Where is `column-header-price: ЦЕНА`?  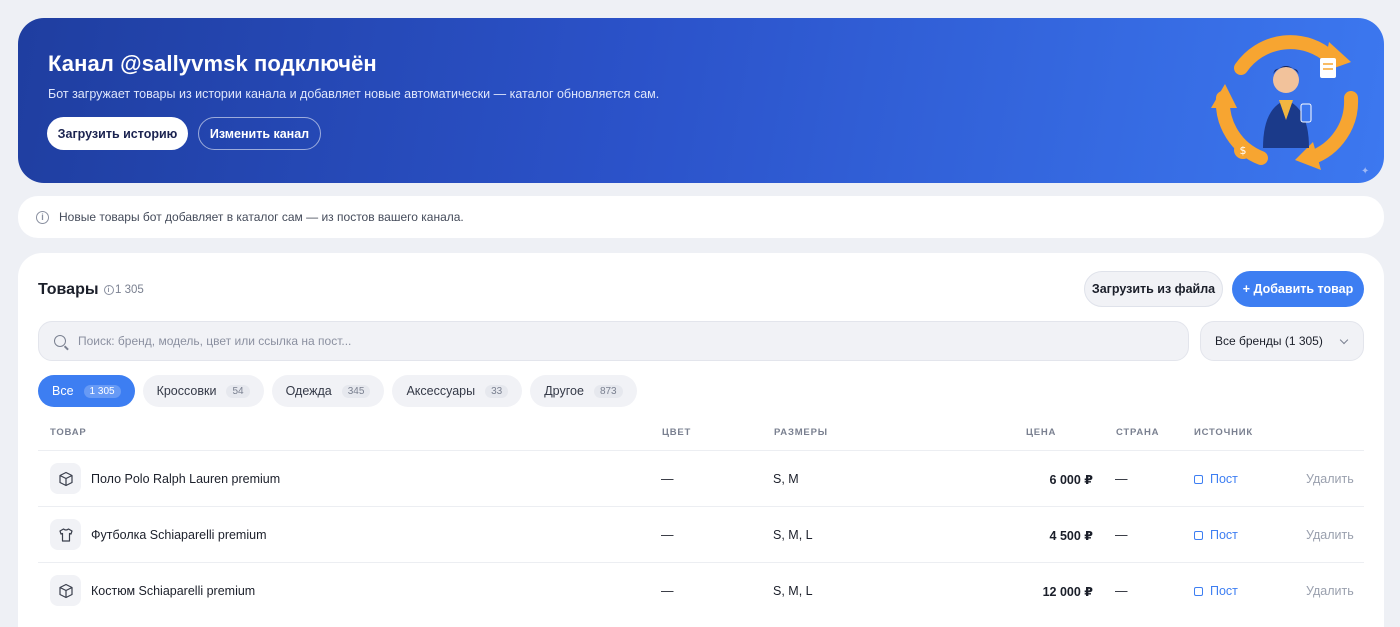 column-header-price: ЦЕНА is located at coordinates (1041, 432).